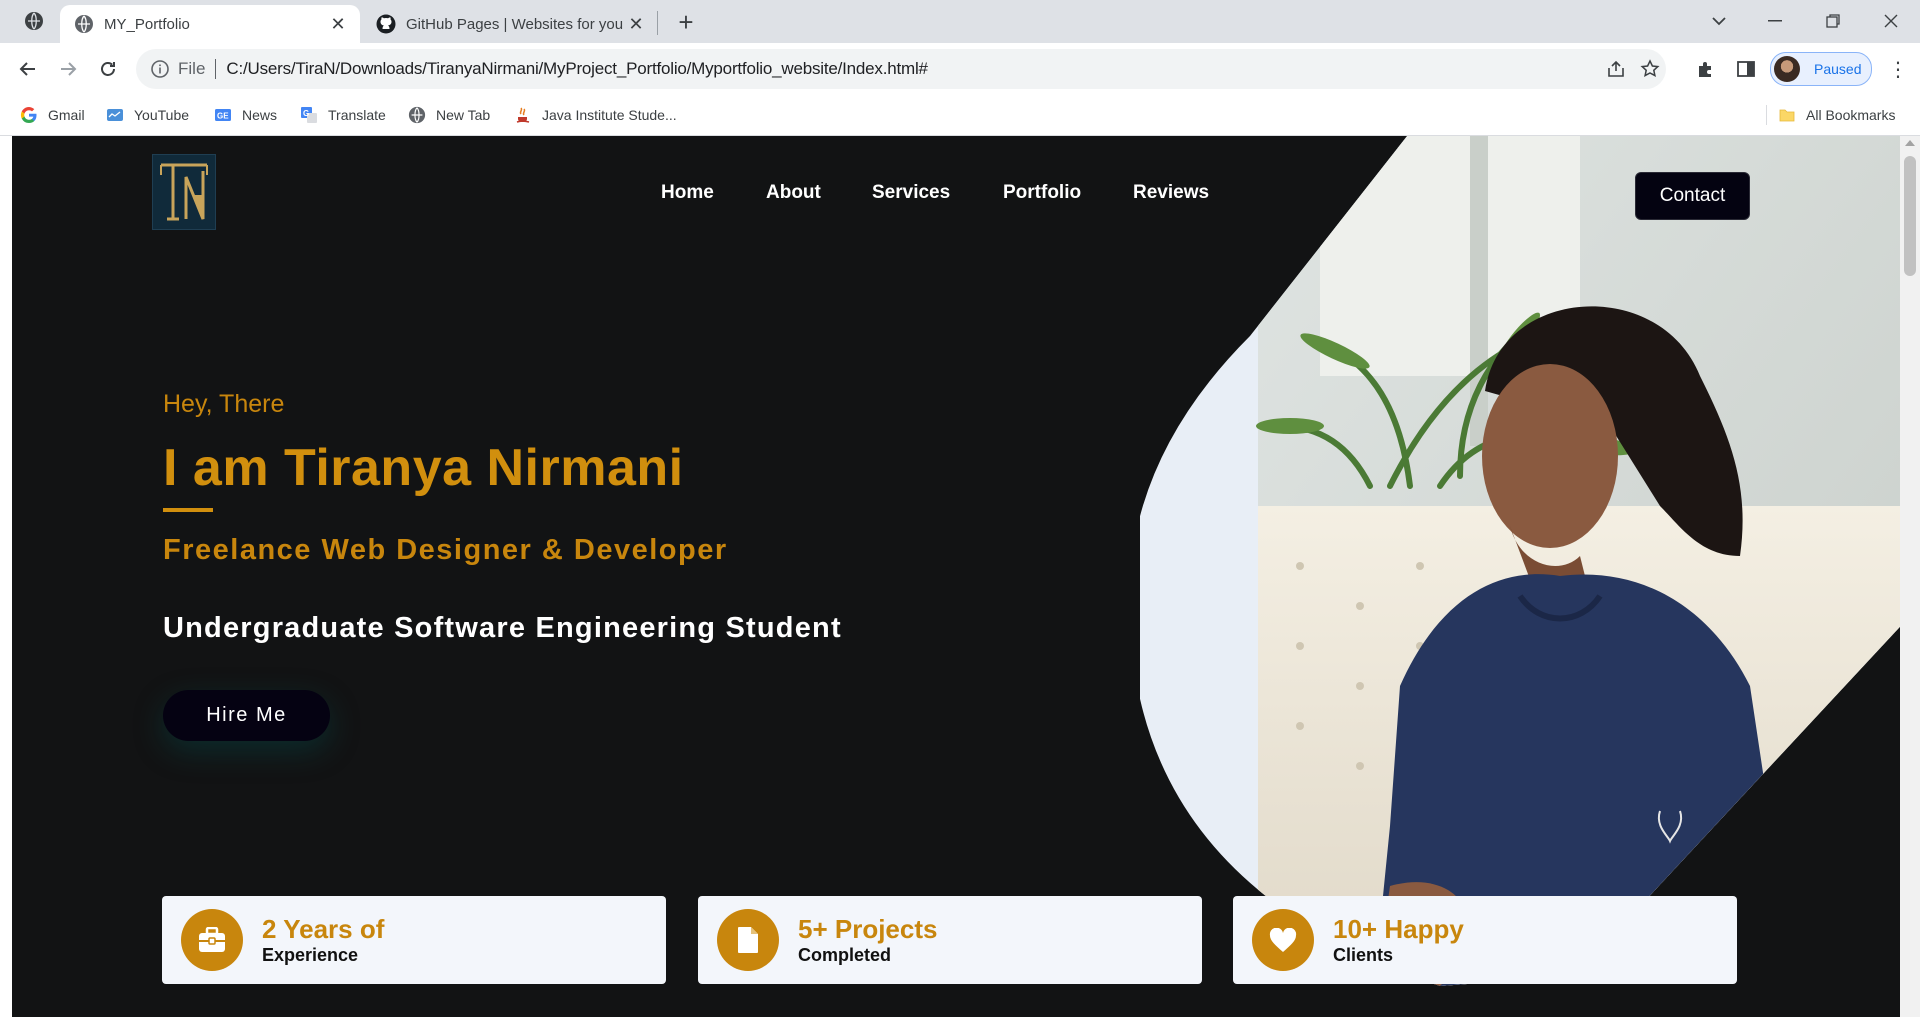 The height and width of the screenshot is (1017, 1920). What do you see at coordinates (386, 24) in the screenshot?
I see `github-icon` at bounding box center [386, 24].